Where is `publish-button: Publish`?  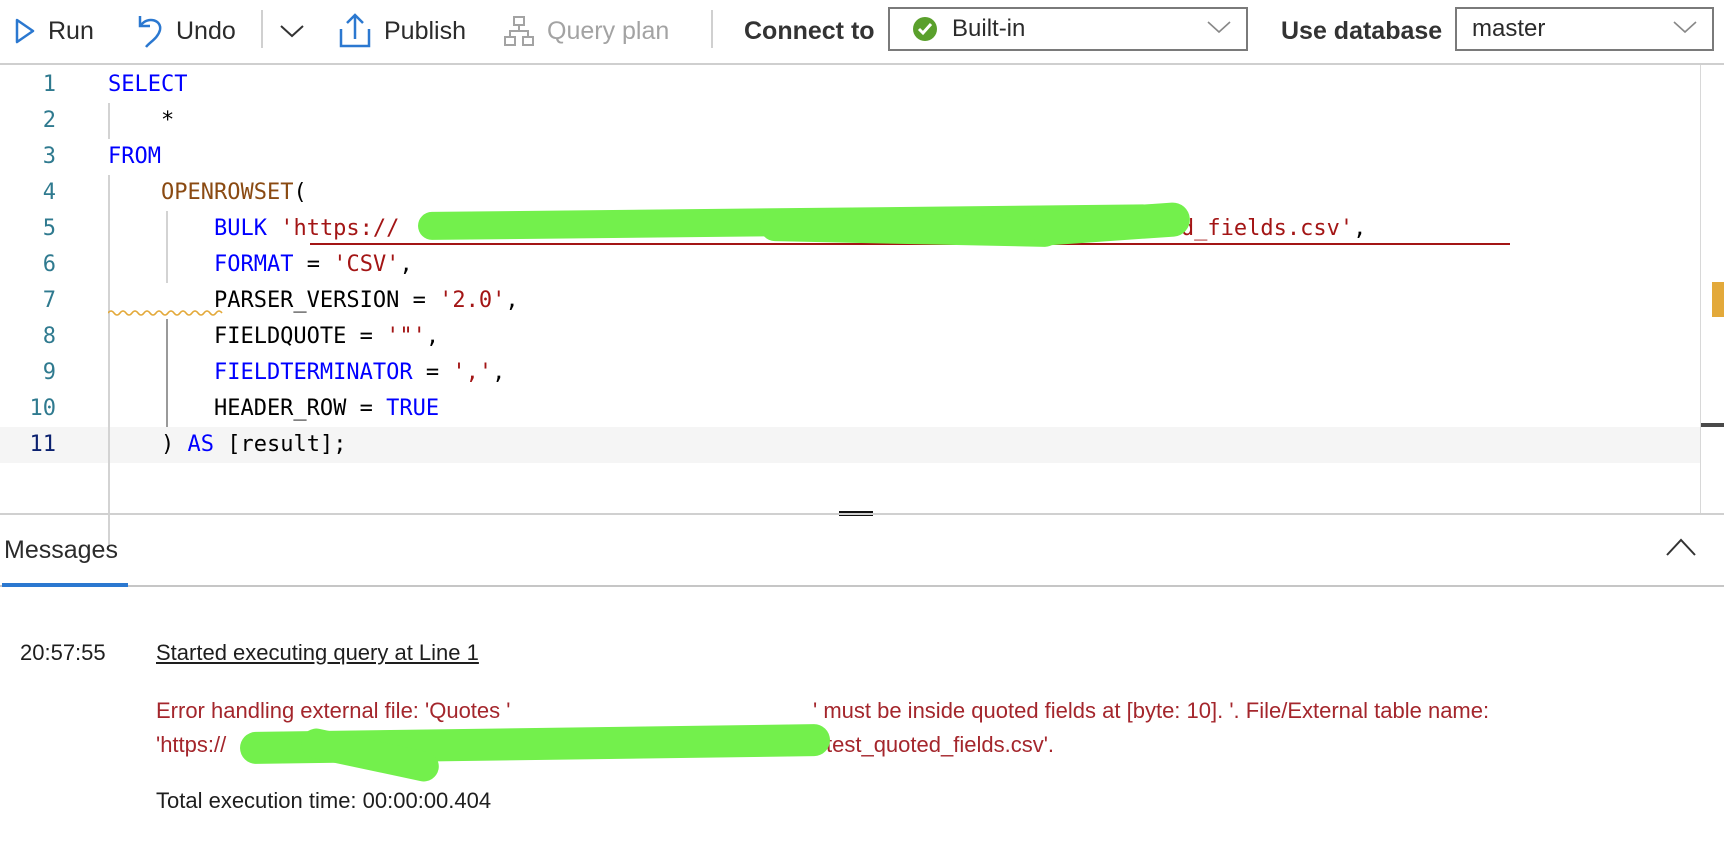 publish-button: Publish is located at coordinates (402, 31).